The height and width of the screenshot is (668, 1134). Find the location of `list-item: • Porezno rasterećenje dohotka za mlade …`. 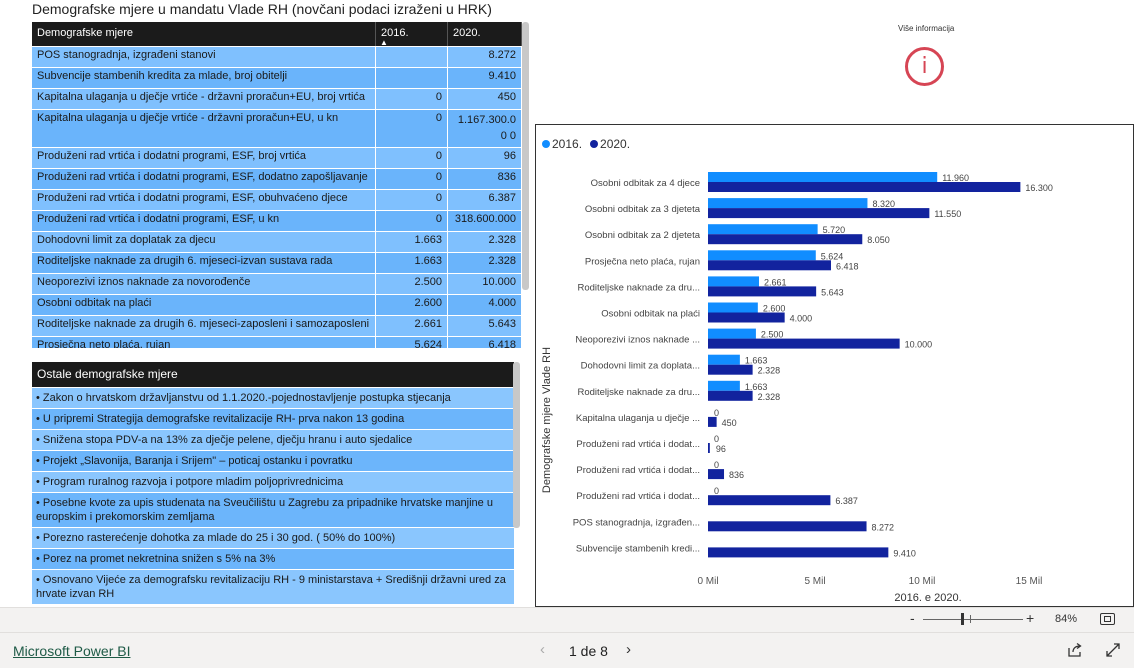

list-item: • Porezno rasterećenje dohotka za mlade … is located at coordinates (273, 537).